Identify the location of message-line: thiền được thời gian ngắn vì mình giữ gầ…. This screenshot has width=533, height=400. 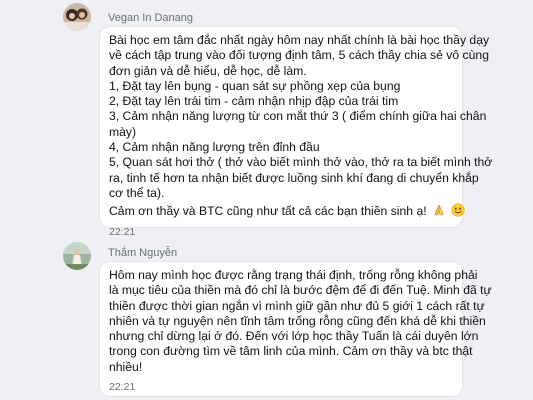
(297, 305).